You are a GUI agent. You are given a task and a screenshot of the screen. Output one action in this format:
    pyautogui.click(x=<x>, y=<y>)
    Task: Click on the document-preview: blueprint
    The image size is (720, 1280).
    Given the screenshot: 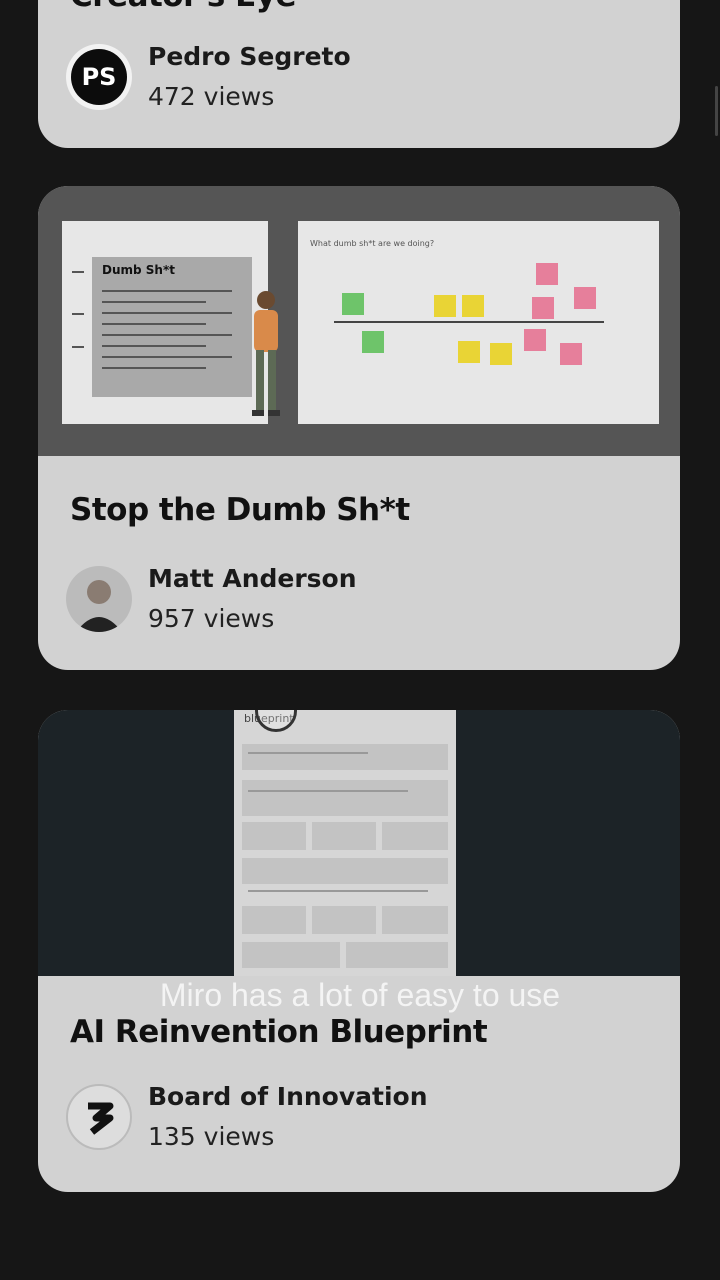 What is the action you would take?
    pyautogui.click(x=345, y=843)
    